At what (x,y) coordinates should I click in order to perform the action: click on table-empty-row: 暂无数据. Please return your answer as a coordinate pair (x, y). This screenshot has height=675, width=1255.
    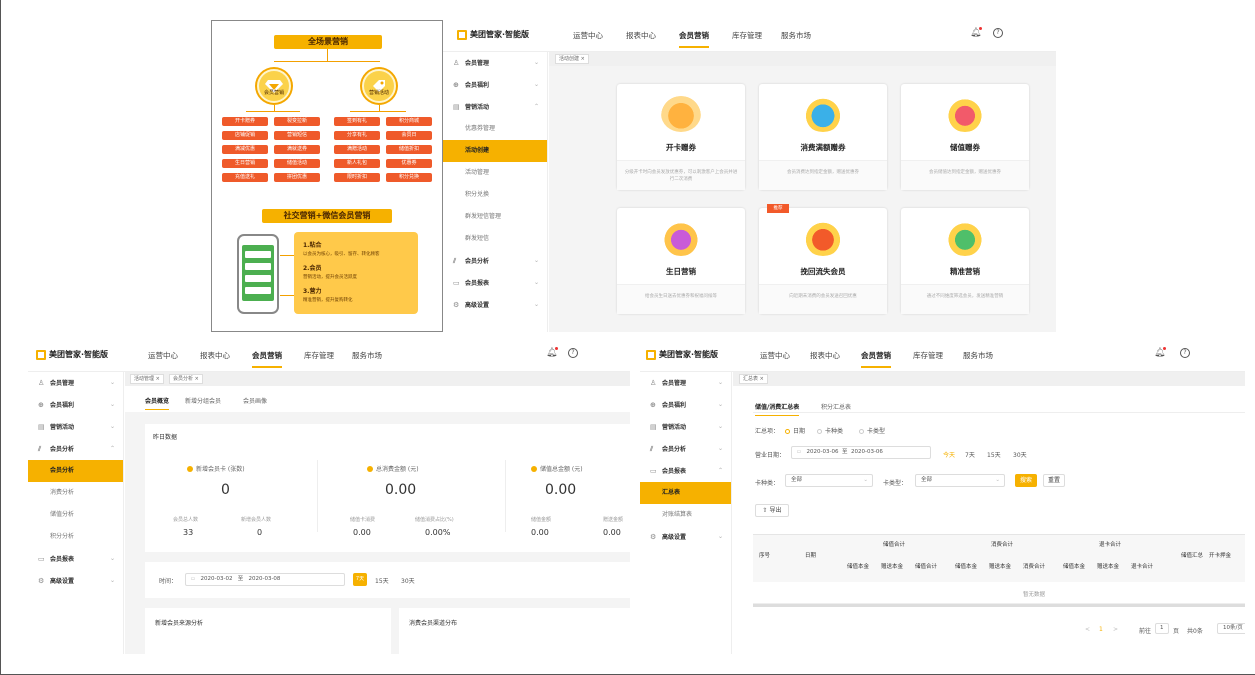
    Looking at the image, I should click on (999, 593).